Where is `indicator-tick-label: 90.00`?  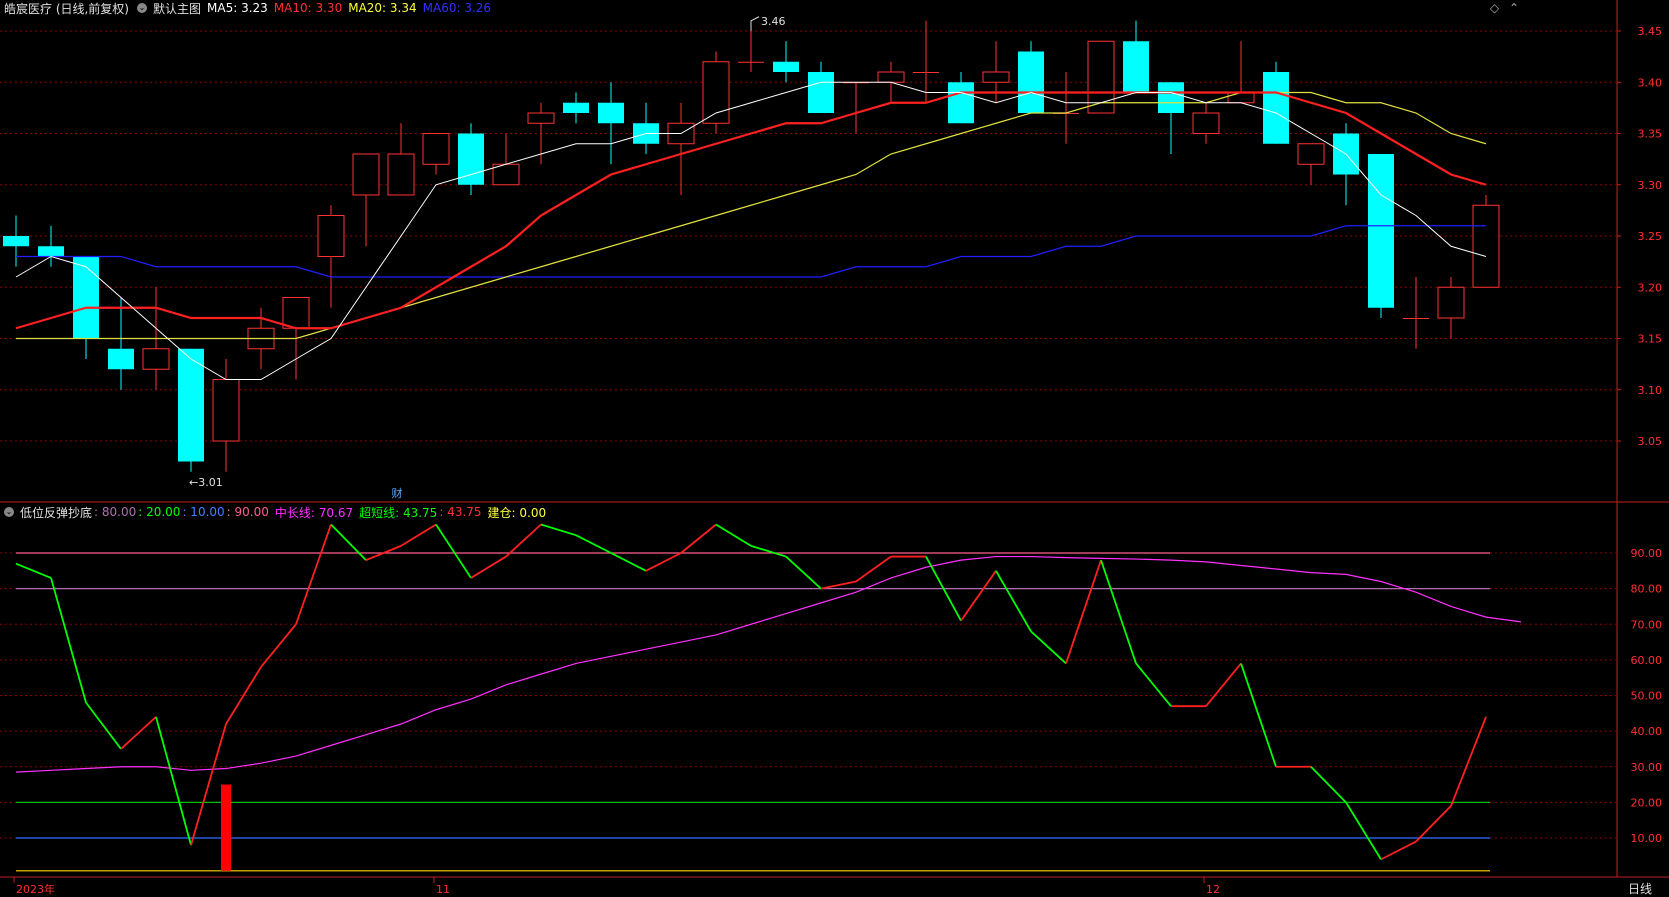 indicator-tick-label: 90.00 is located at coordinates (1647, 553).